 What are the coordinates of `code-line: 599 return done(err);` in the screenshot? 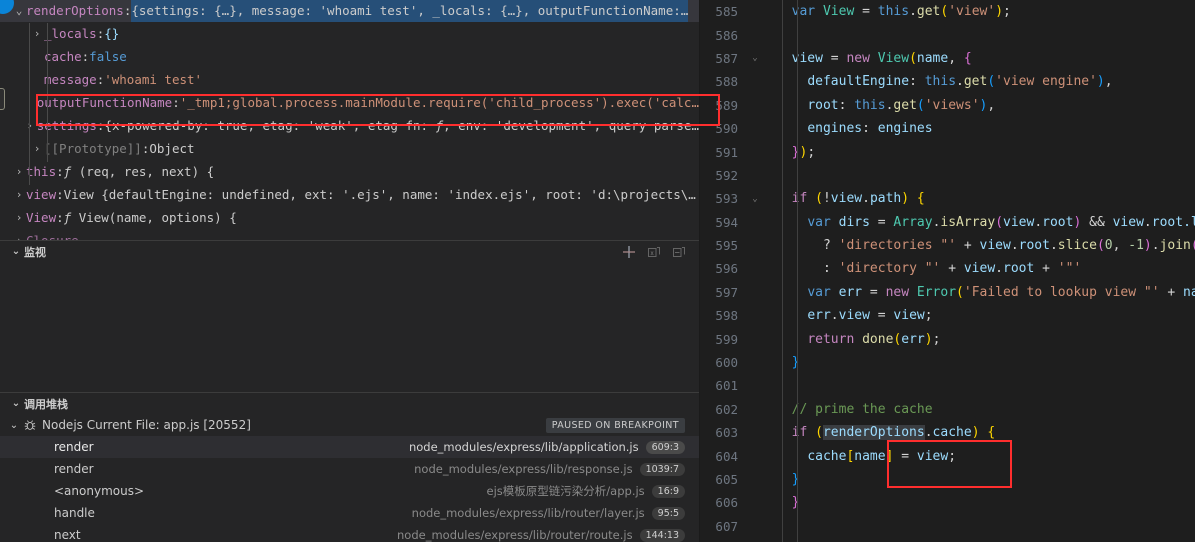 It's located at (947, 338).